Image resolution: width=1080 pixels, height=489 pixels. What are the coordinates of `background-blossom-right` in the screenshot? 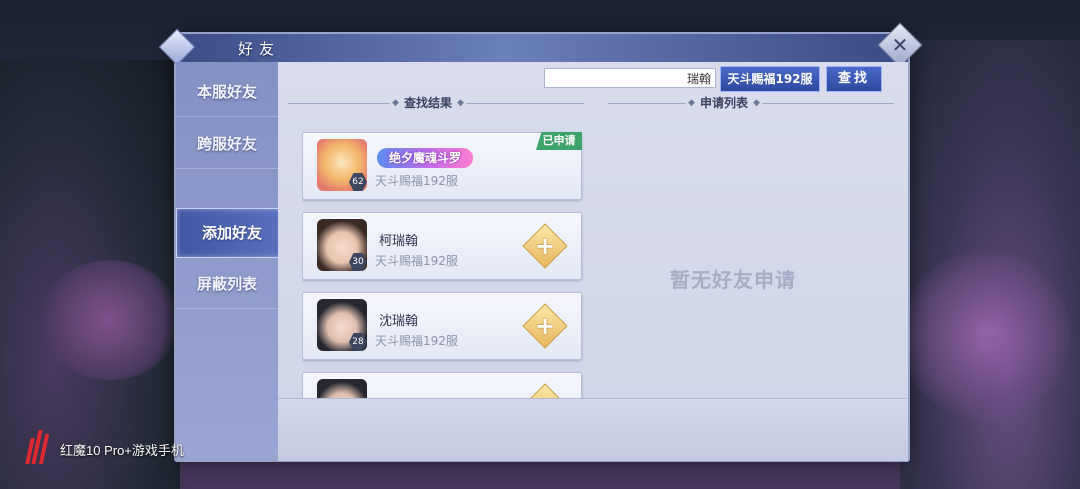 It's located at (985, 335).